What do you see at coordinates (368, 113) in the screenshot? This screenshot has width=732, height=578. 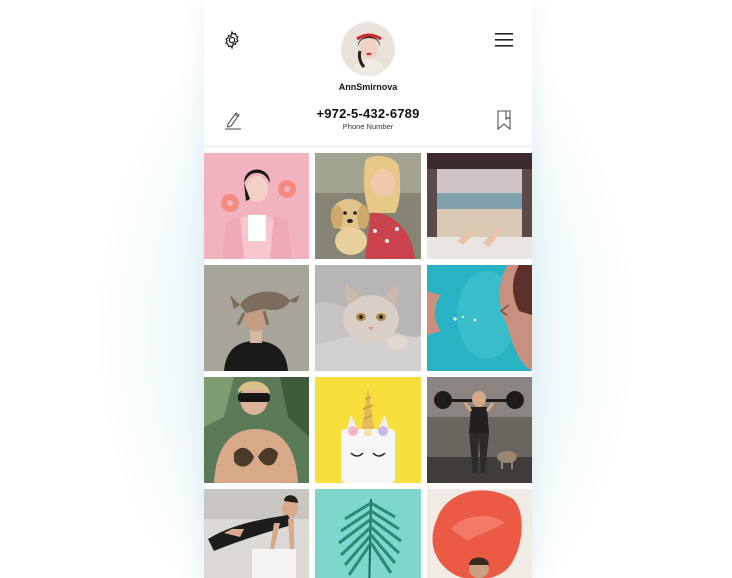 I see `phone-number: +972-5-432-6789` at bounding box center [368, 113].